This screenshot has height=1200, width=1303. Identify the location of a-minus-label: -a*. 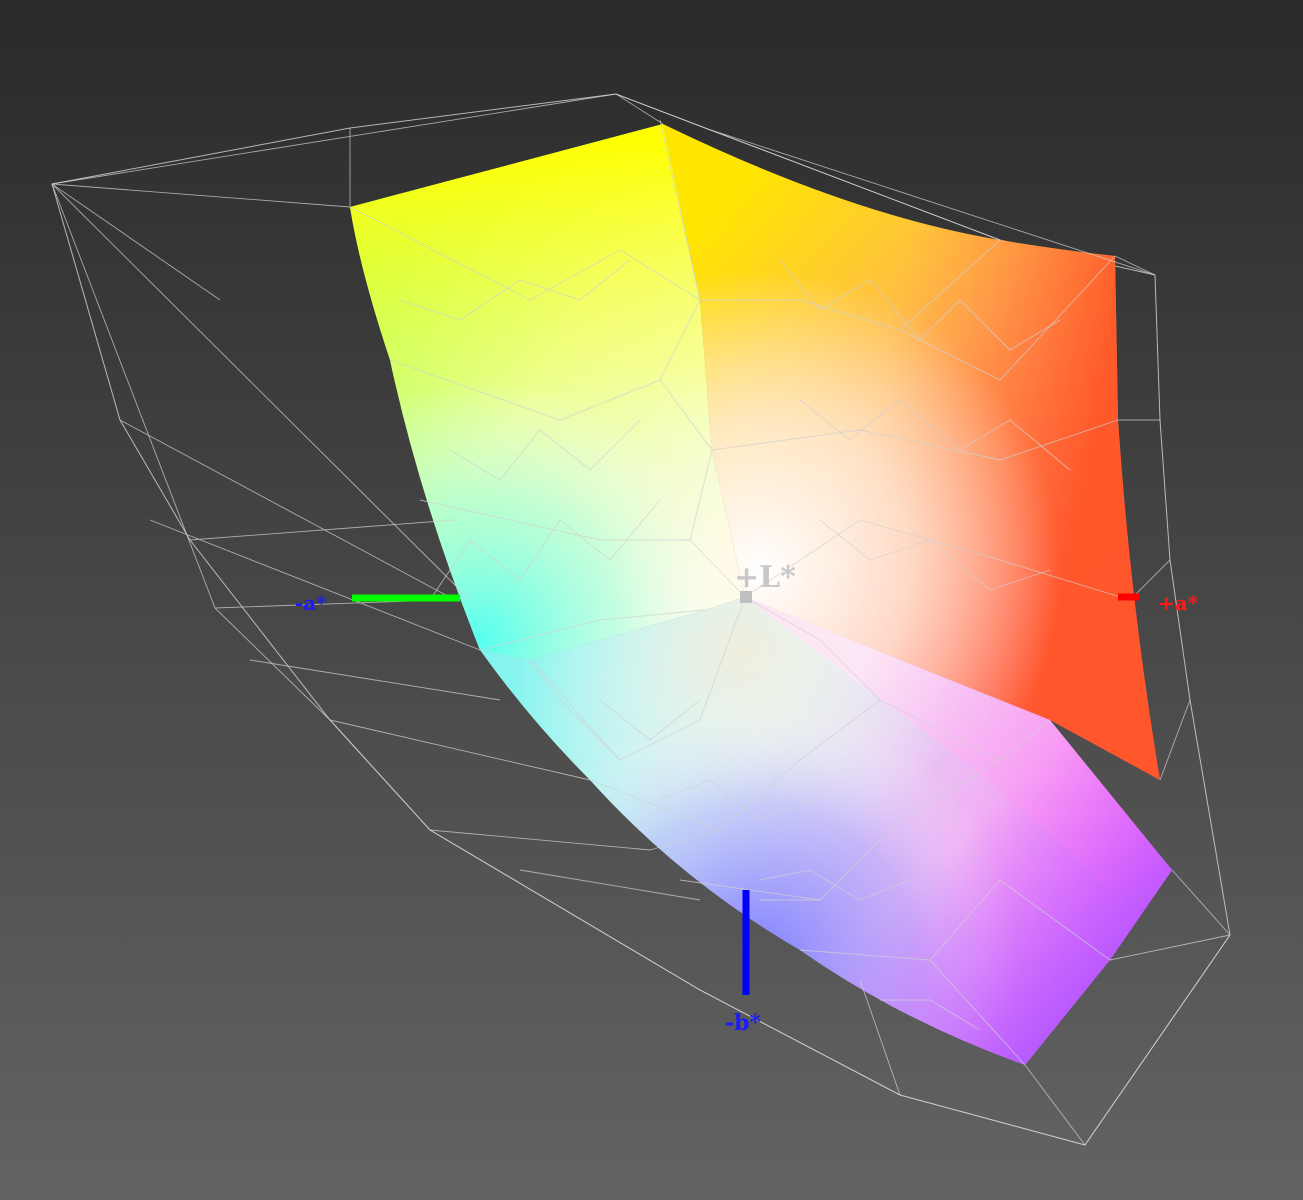
(311, 603).